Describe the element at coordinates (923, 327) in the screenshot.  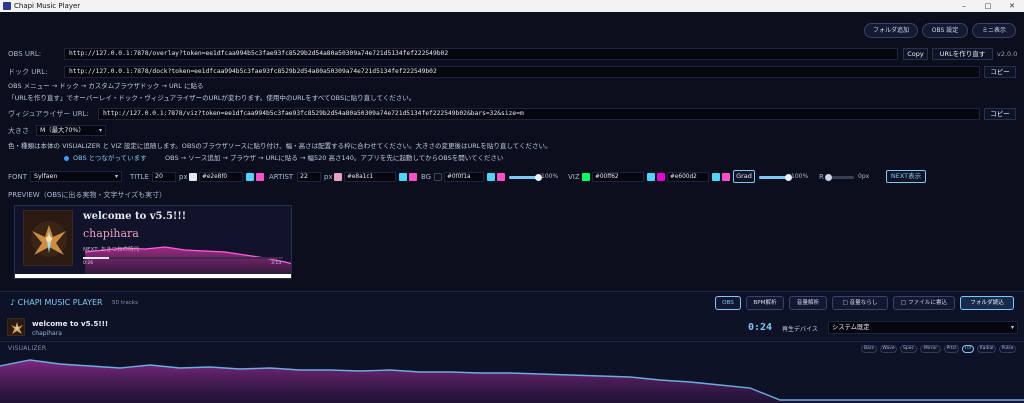
I see `device-select: システム既定 ▾` at that location.